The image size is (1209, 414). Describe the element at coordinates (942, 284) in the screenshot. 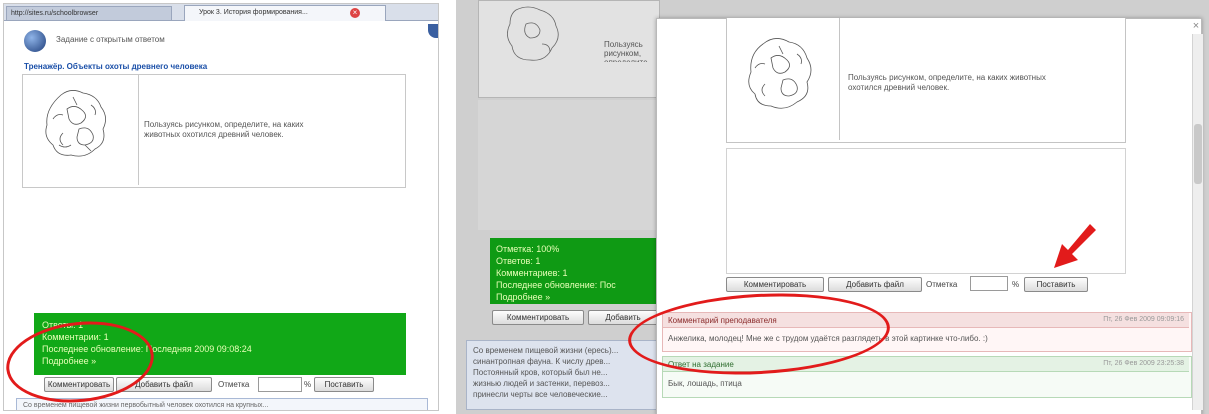

I see `popup-grade-label: Отметка` at that location.